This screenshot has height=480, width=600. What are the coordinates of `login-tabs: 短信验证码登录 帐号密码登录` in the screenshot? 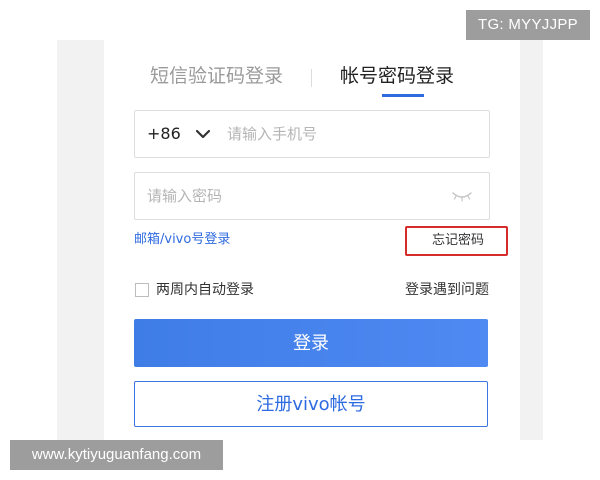 It's located at (312, 70).